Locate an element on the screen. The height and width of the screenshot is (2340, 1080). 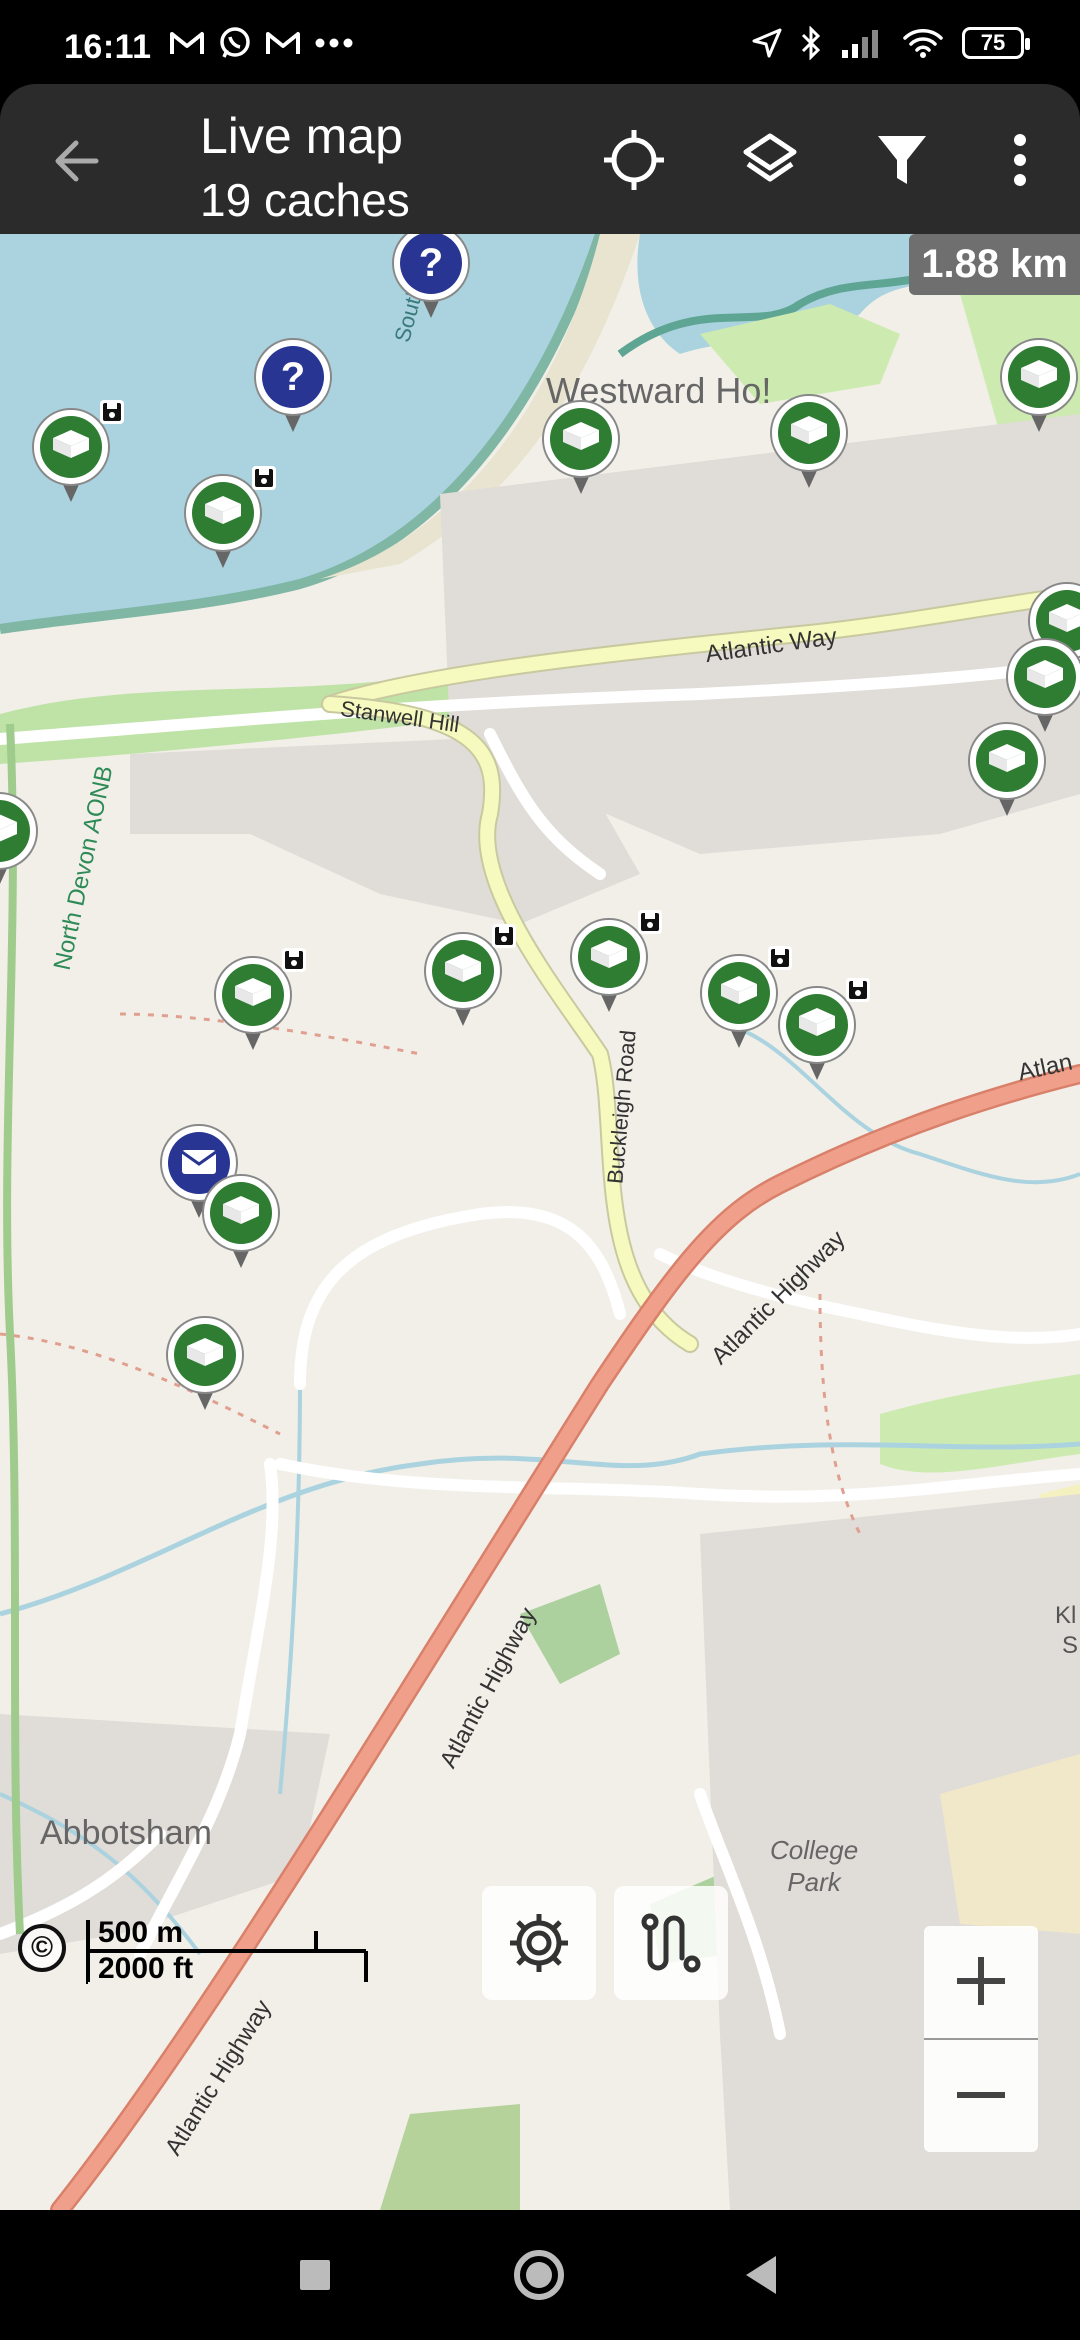
location-arrow-icon is located at coordinates (767, 43).